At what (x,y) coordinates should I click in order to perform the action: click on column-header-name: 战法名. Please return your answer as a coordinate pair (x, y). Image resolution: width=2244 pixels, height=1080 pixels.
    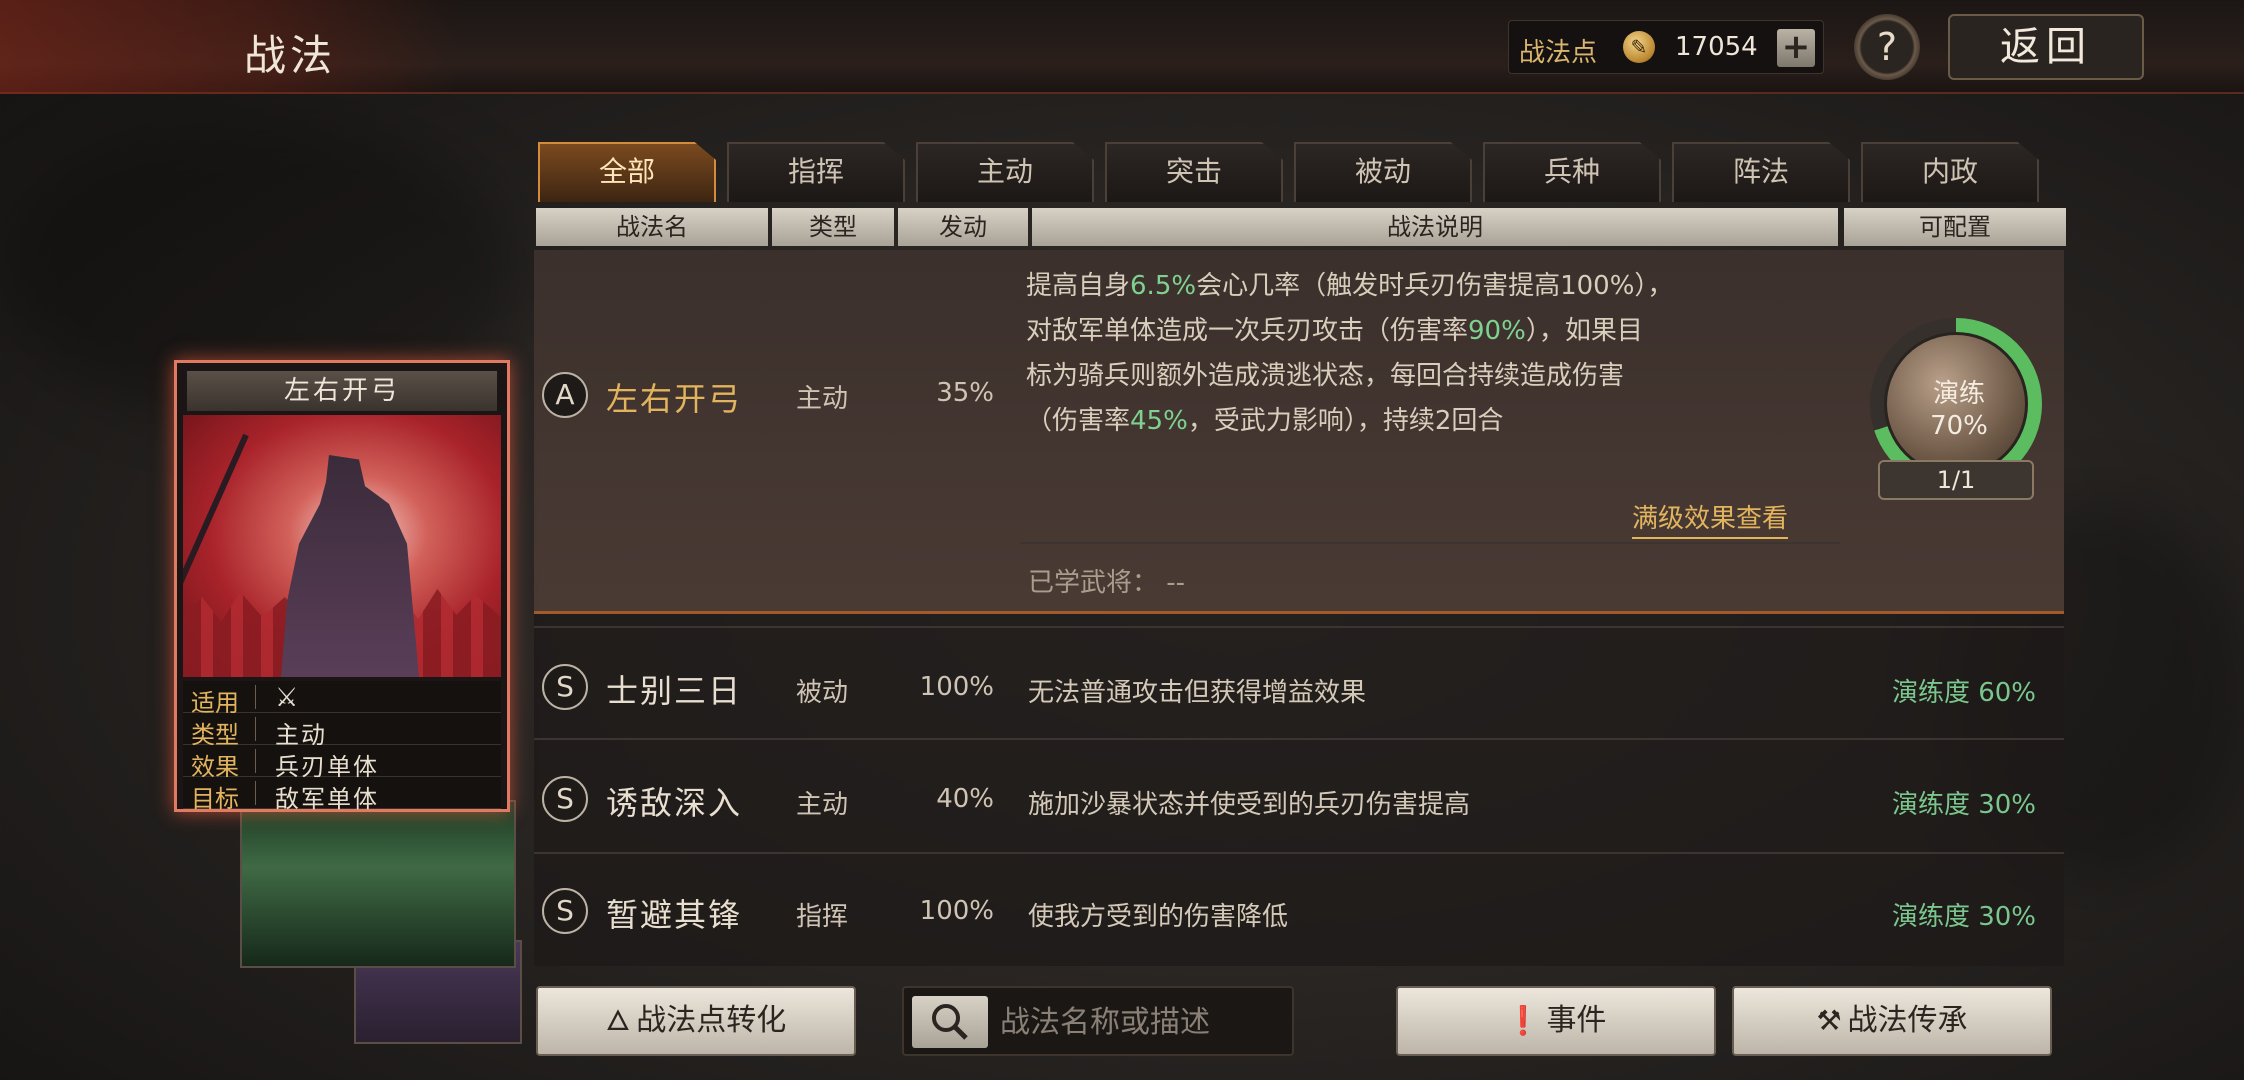
    Looking at the image, I should click on (652, 227).